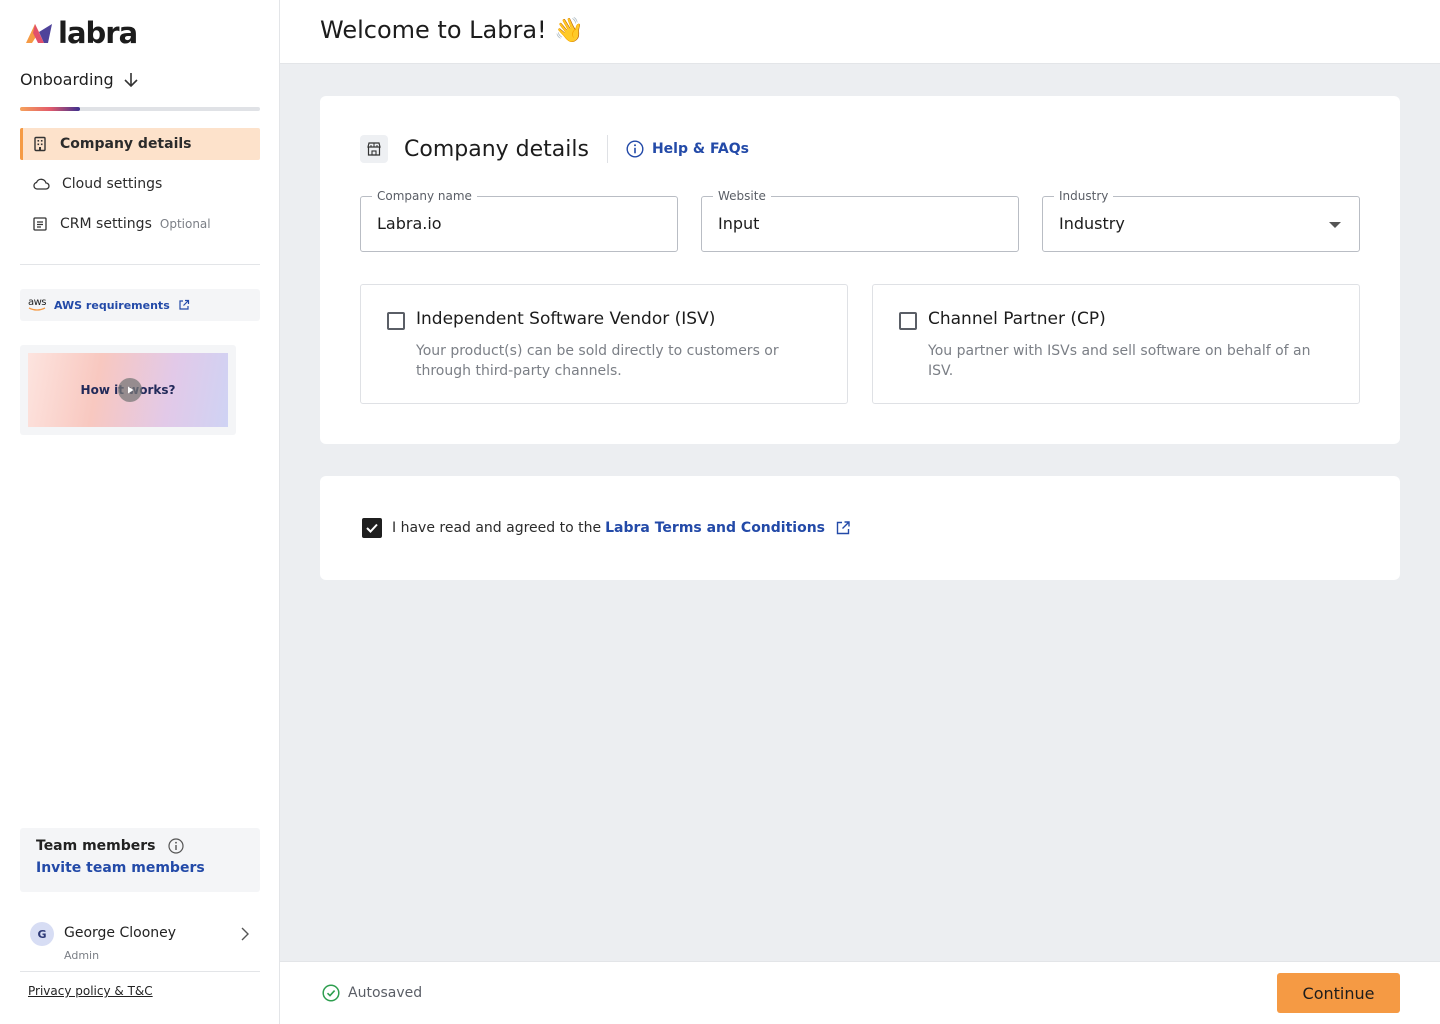 The height and width of the screenshot is (1024, 1440). I want to click on team-members-heading: Team members, so click(140, 846).